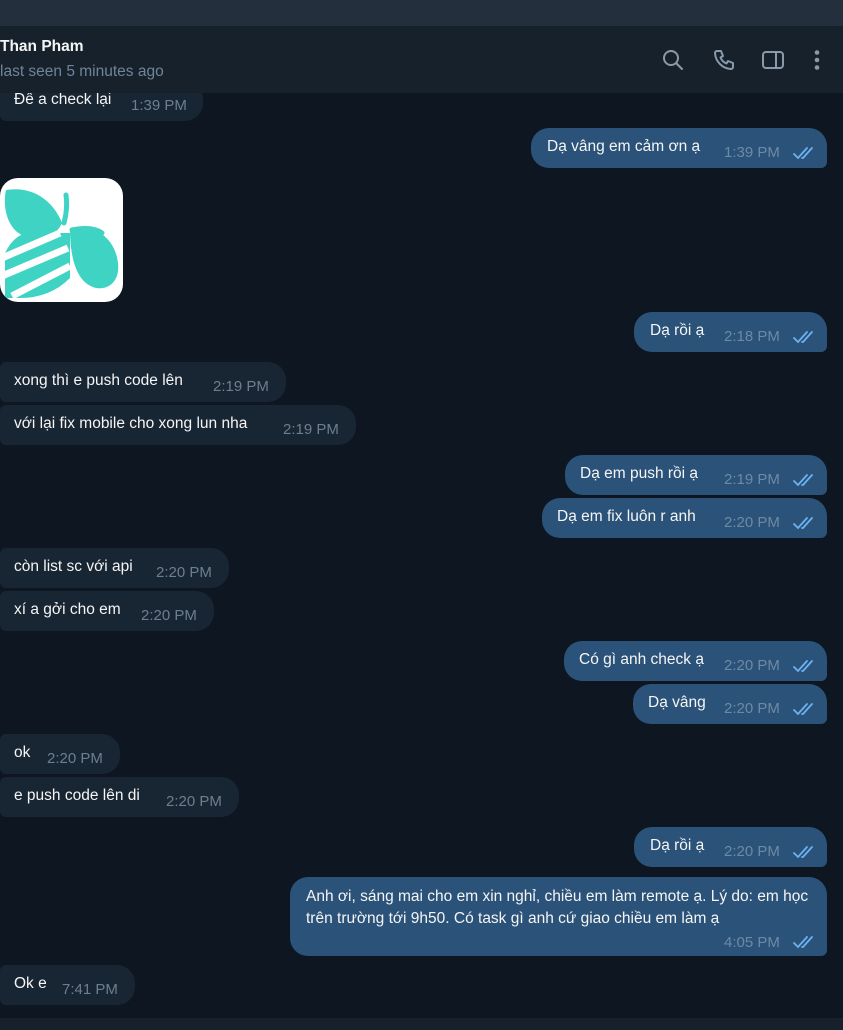 The image size is (843, 1030). What do you see at coordinates (624, 146) in the screenshot?
I see `message-text: Dạ vâng em cảm ơn ạ` at bounding box center [624, 146].